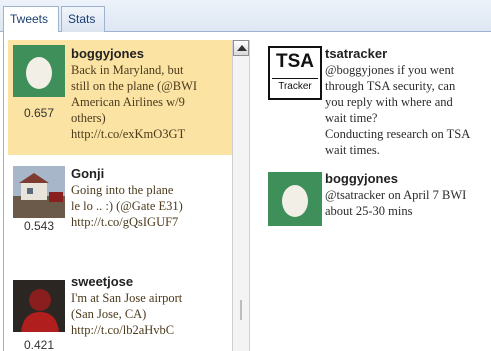  What do you see at coordinates (39, 344) in the screenshot?
I see `tweet-score: 0.421` at bounding box center [39, 344].